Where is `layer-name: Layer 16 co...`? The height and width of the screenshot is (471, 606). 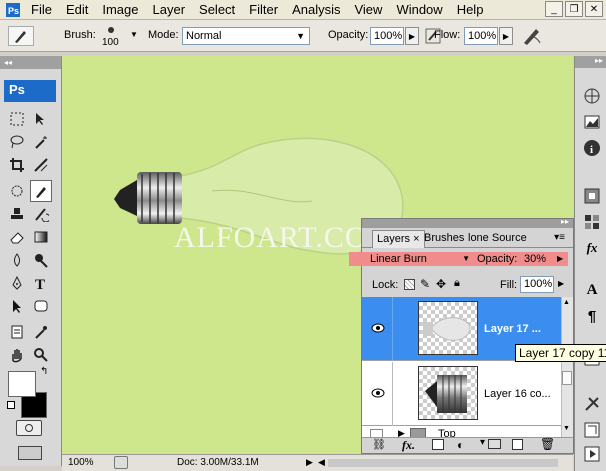 layer-name: Layer 16 co... is located at coordinates (517, 394).